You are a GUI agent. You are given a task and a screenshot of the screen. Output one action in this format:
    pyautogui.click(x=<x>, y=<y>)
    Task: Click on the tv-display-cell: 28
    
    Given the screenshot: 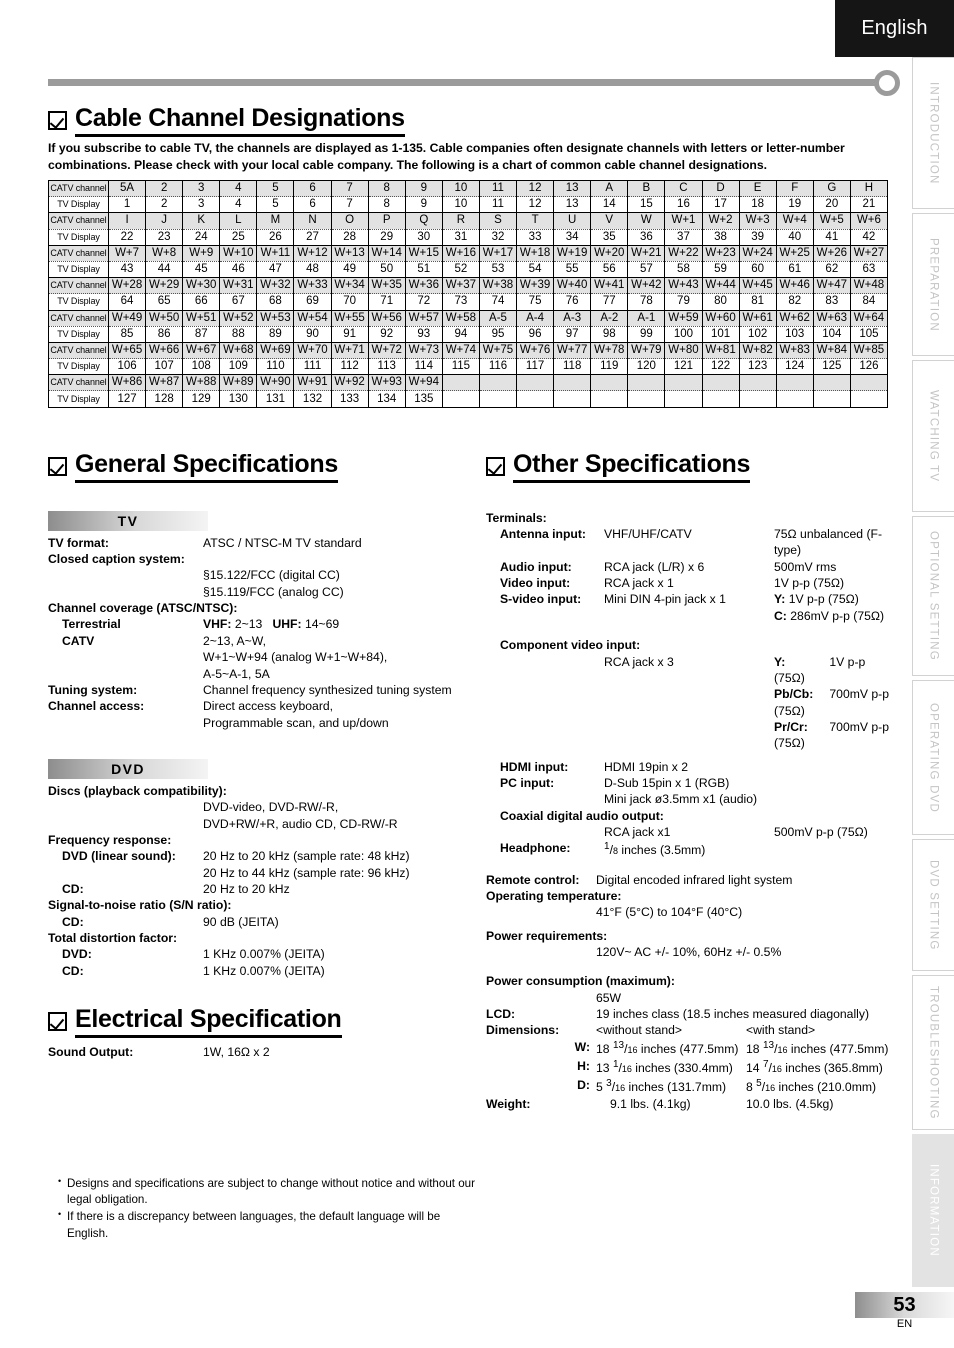 What is the action you would take?
    pyautogui.click(x=349, y=237)
    